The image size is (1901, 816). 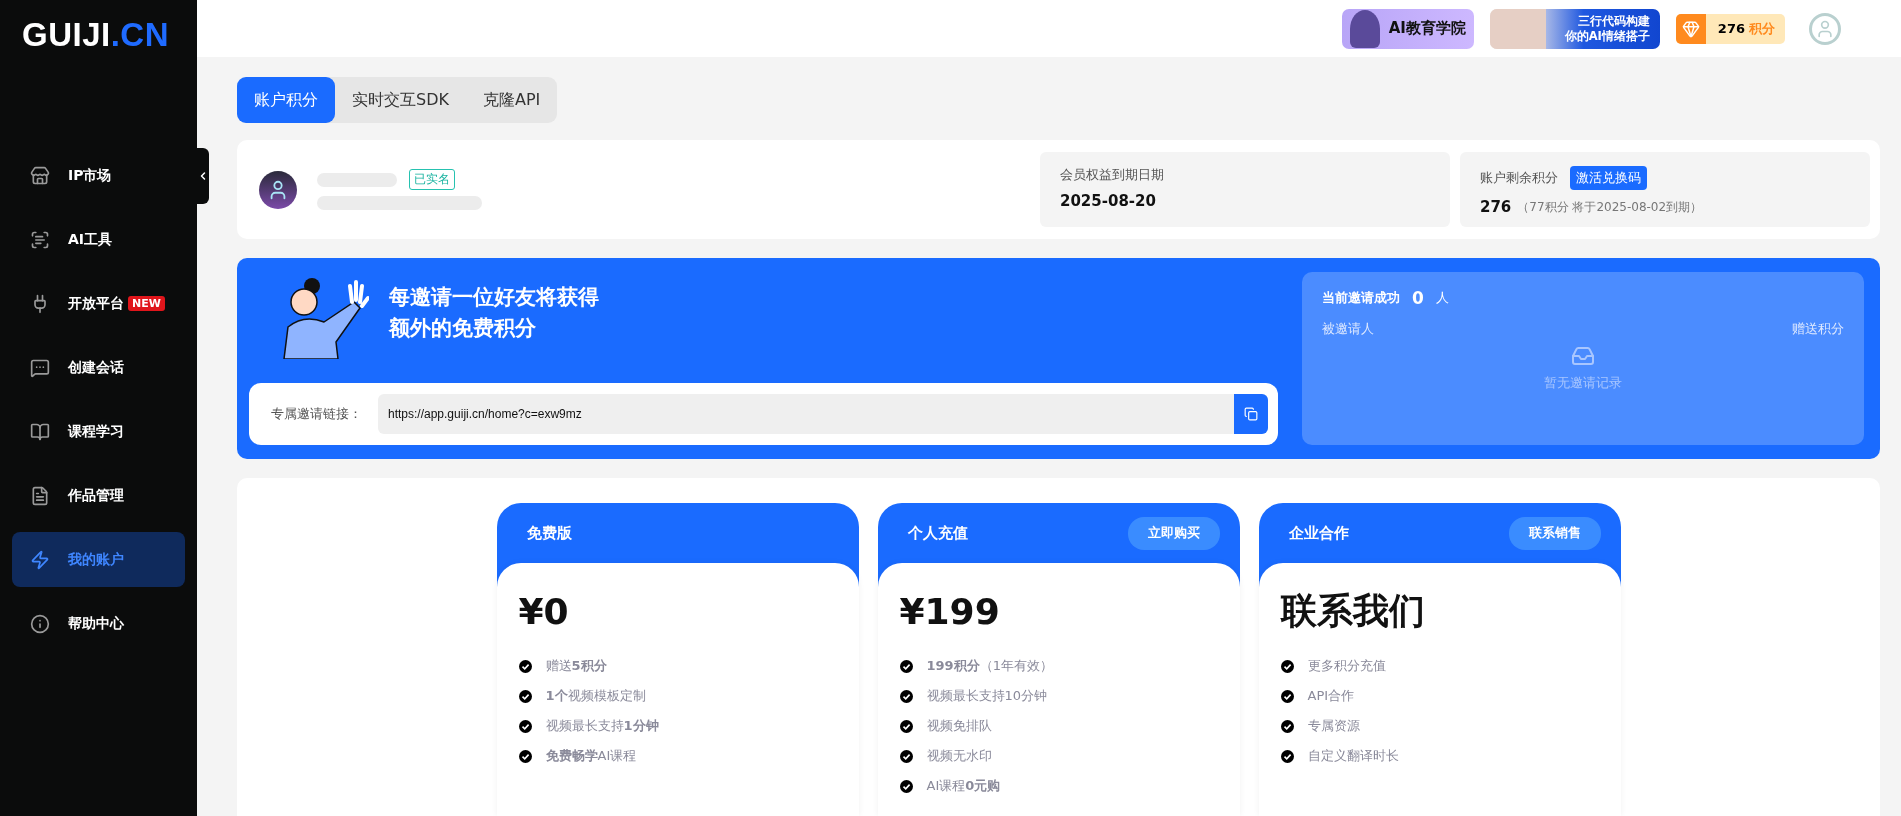 What do you see at coordinates (950, 611) in the screenshot?
I see `plan-price: ¥199` at bounding box center [950, 611].